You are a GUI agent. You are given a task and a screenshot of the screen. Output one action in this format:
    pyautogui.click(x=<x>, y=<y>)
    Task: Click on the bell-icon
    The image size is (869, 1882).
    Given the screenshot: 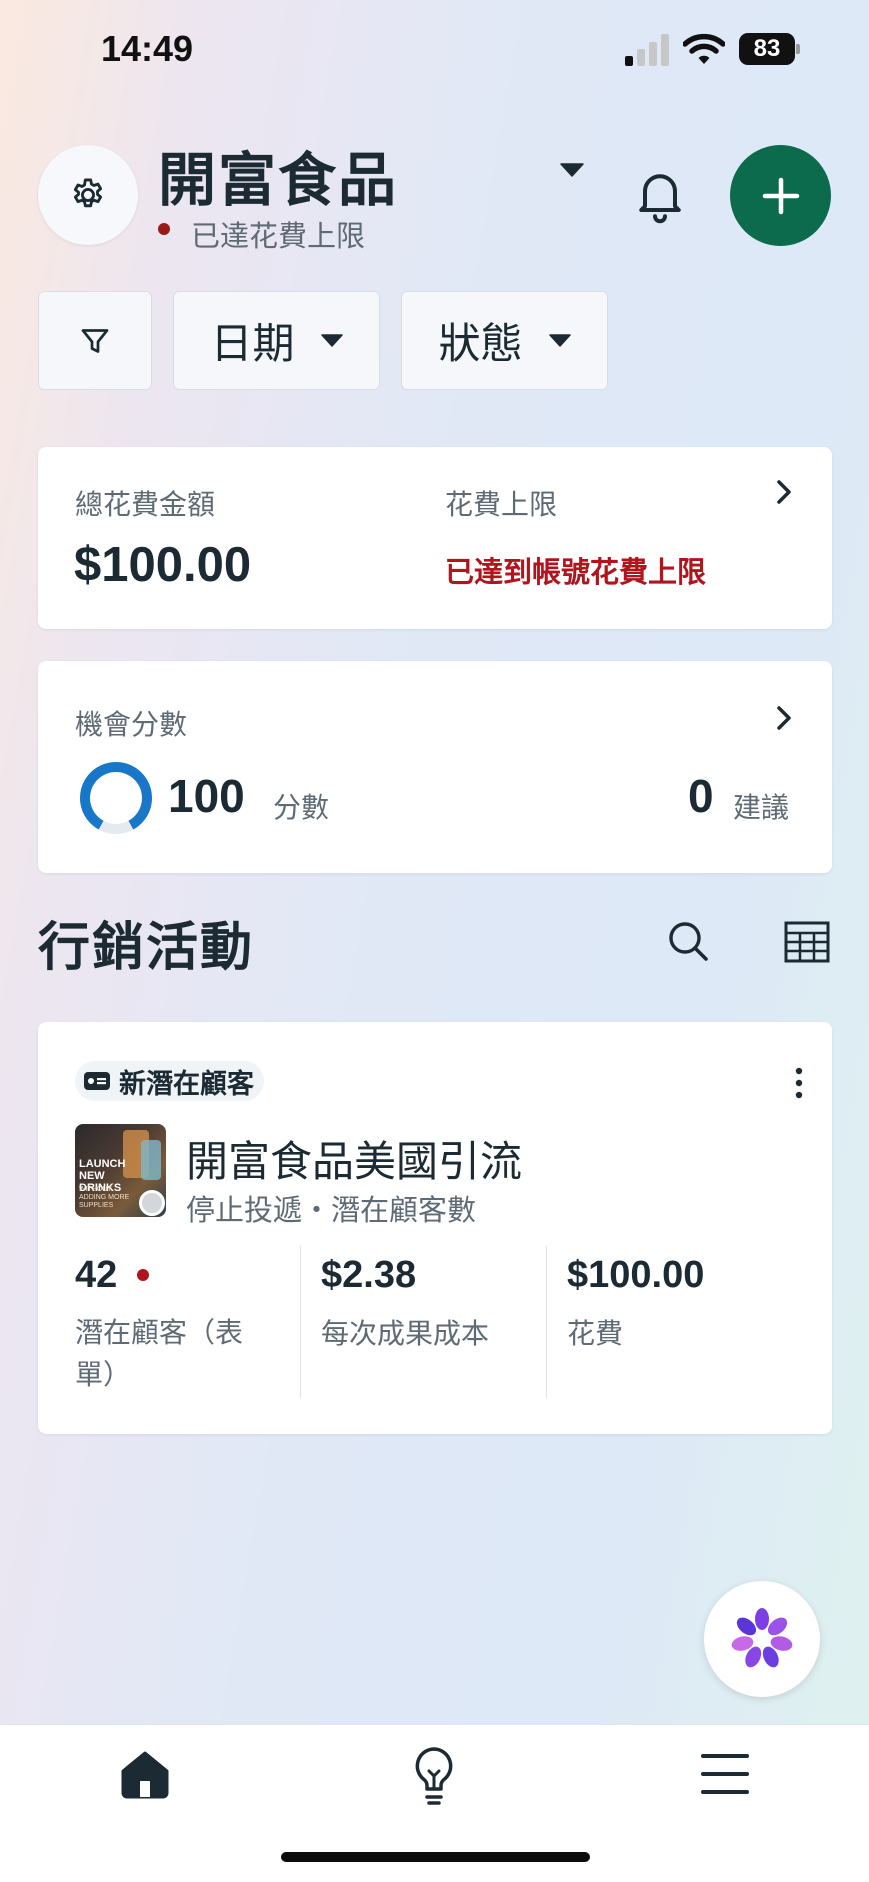 What is the action you would take?
    pyautogui.click(x=660, y=195)
    